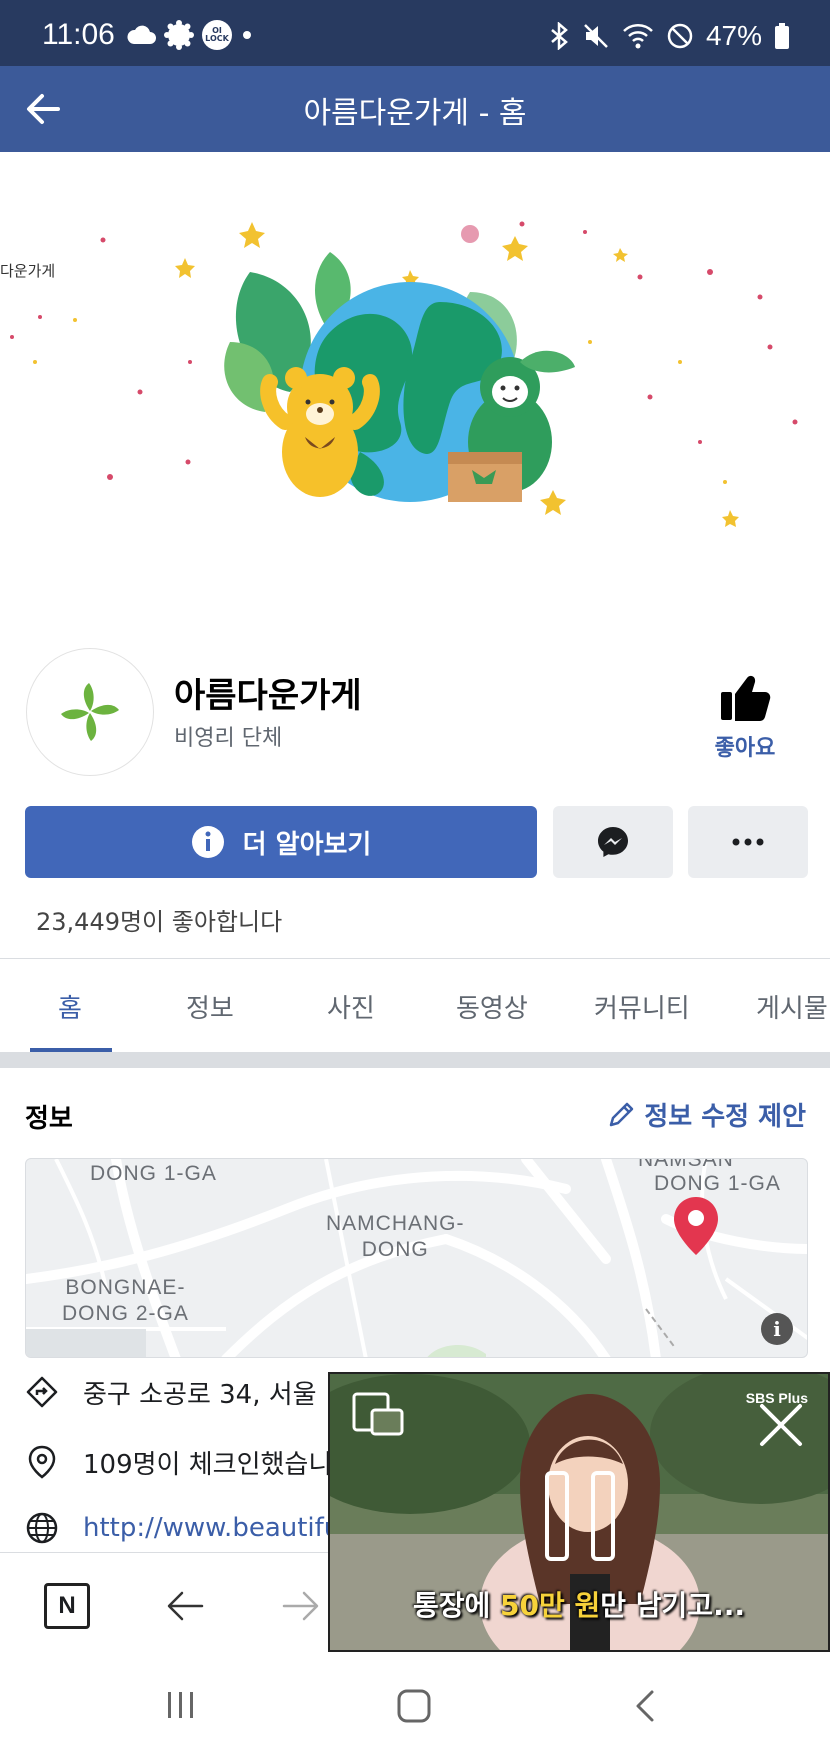 Image resolution: width=830 pixels, height=1752 pixels. I want to click on address-row: 중구 소공로 34, 서울, so click(171, 1392).